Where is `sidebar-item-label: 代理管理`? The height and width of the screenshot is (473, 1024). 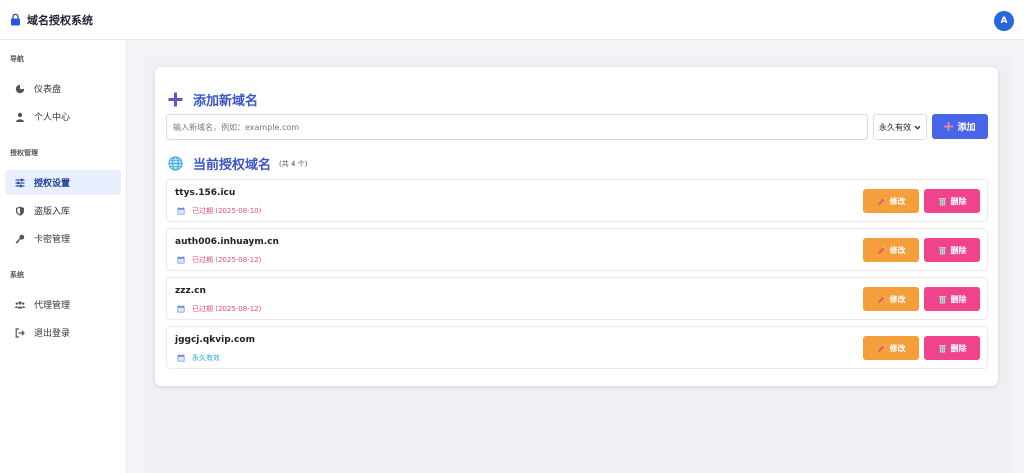
sidebar-item-label: 代理管理 is located at coordinates (52, 306).